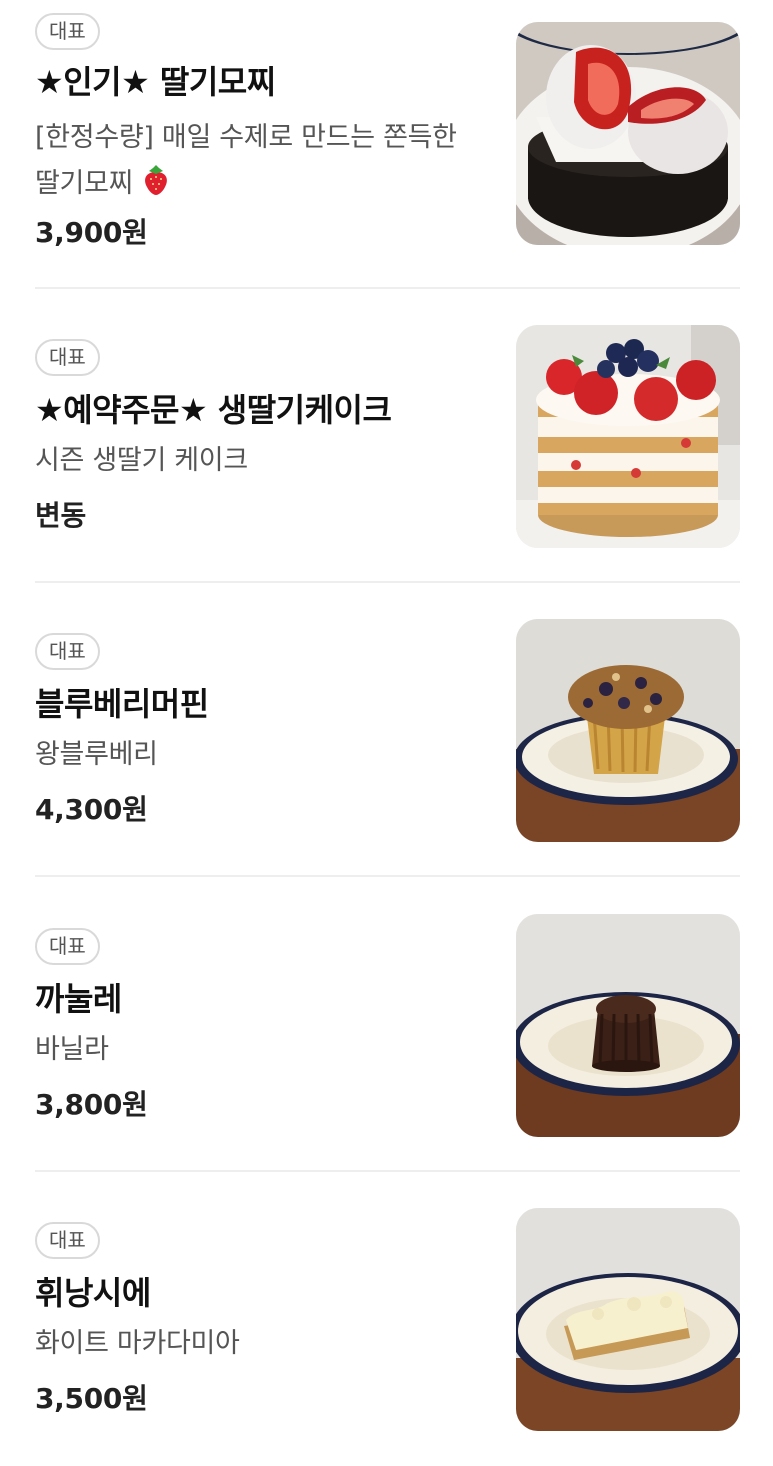 Image resolution: width=773 pixels, height=1466 pixels. I want to click on menu-item-price: 3,800원, so click(91, 1104).